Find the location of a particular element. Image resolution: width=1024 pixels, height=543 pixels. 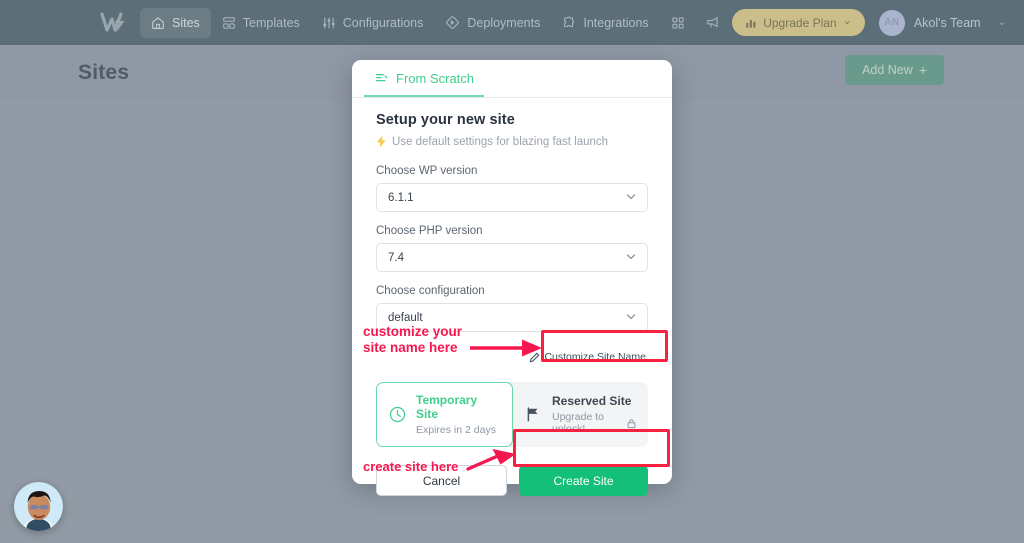

site-type-temporary-subtitle-text: Expires in 2 days is located at coordinates (456, 430).